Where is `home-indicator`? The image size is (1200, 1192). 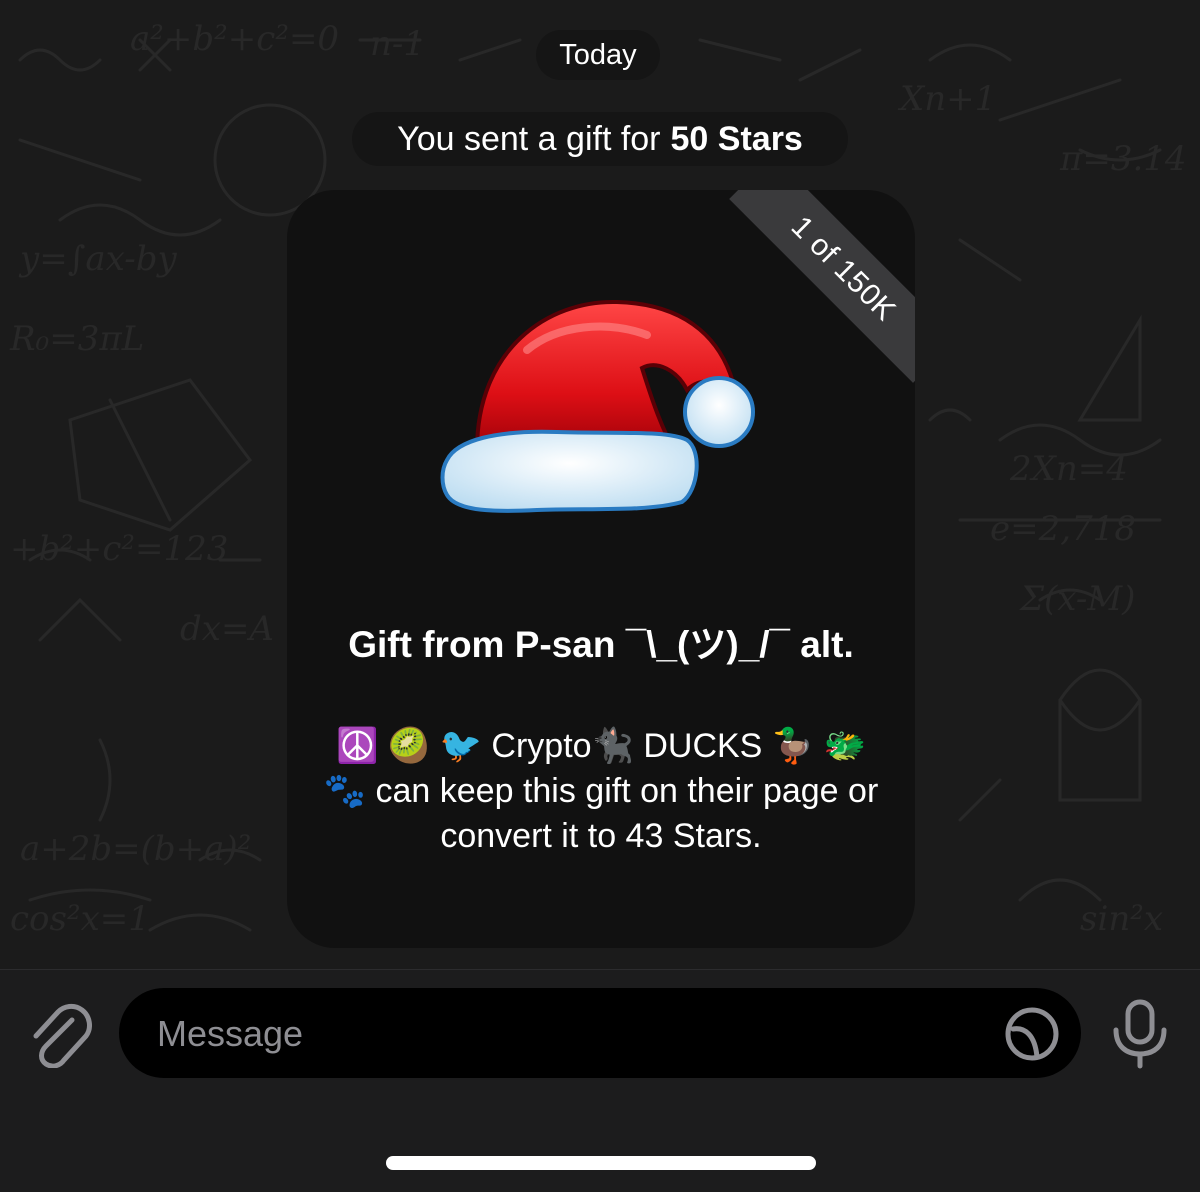
home-indicator is located at coordinates (601, 1163).